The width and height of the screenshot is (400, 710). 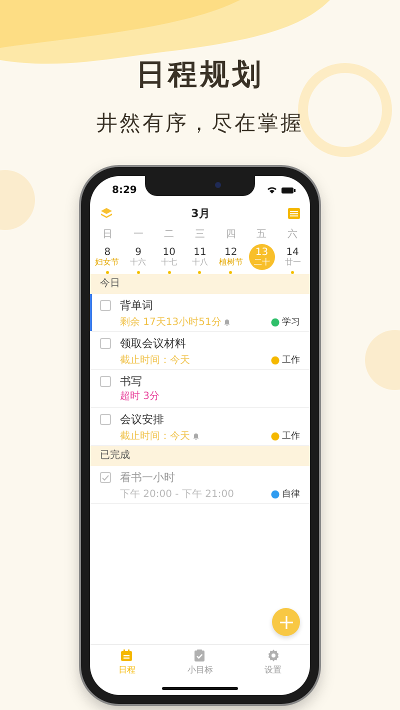 What do you see at coordinates (153, 343) in the screenshot?
I see `task-title: 领取会议材料` at bounding box center [153, 343].